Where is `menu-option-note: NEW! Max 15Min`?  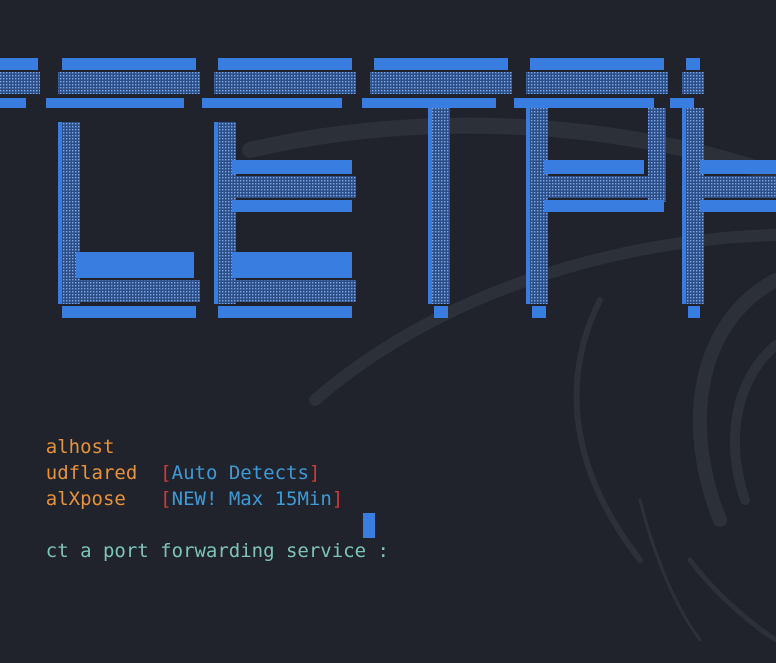
menu-option-note: NEW! Max 15Min is located at coordinates (251, 499).